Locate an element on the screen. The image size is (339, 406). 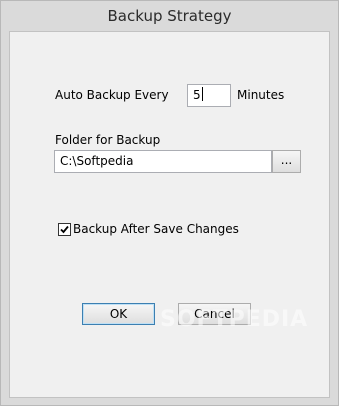
text-caret is located at coordinates (202, 94).